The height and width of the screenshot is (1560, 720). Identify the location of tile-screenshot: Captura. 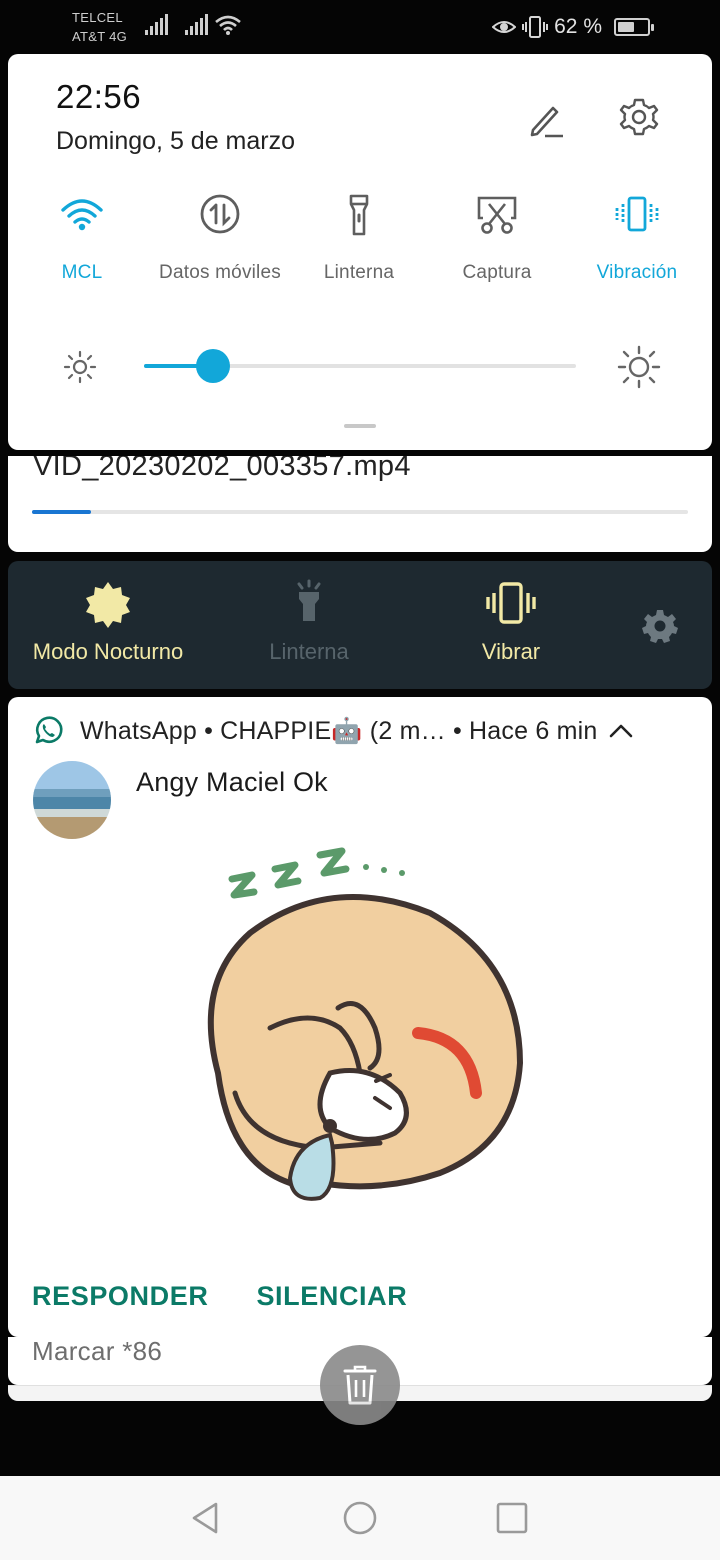
(497, 238).